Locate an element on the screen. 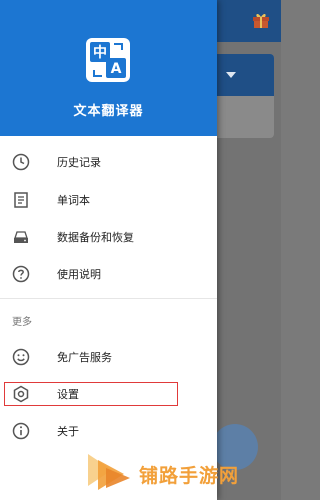  menu-item-label: 免广告服务 is located at coordinates (84, 357).